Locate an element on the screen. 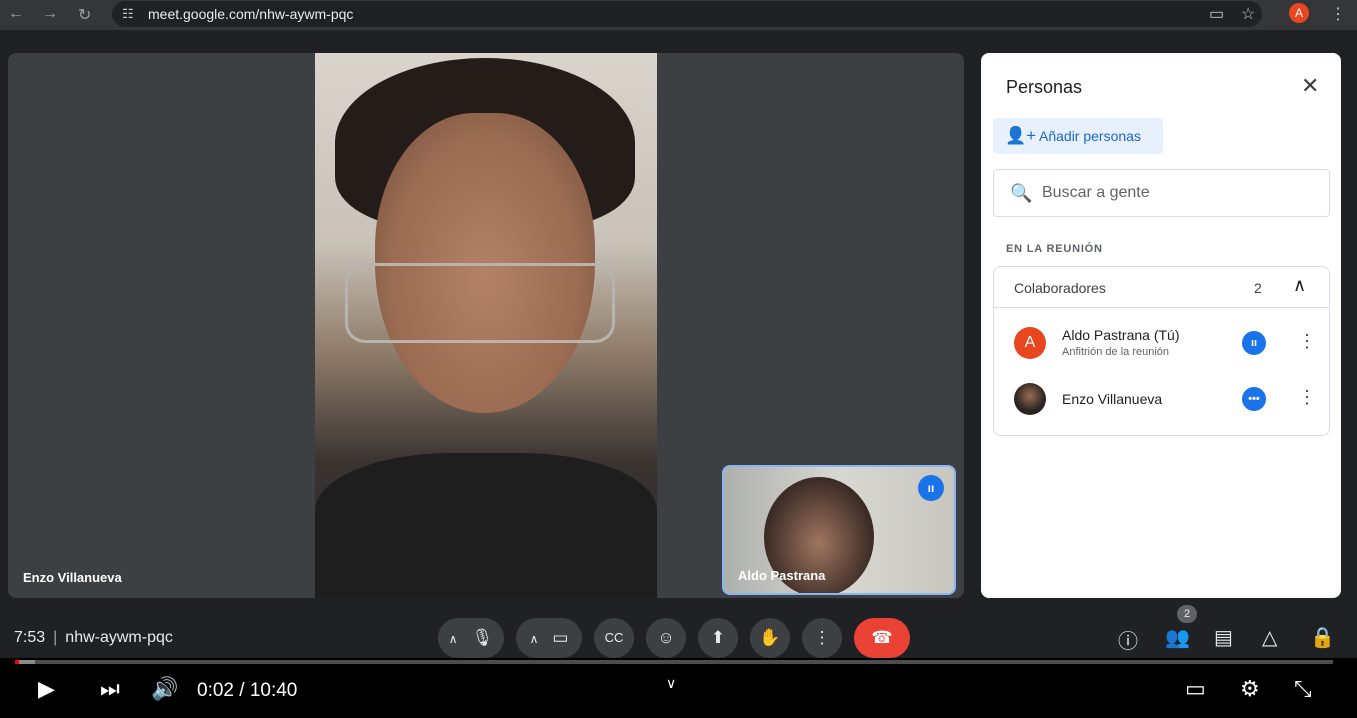 Image resolution: width=1357 pixels, height=718 pixels. person-name: Aldo Pastrana (Tú) is located at coordinates (1121, 335).